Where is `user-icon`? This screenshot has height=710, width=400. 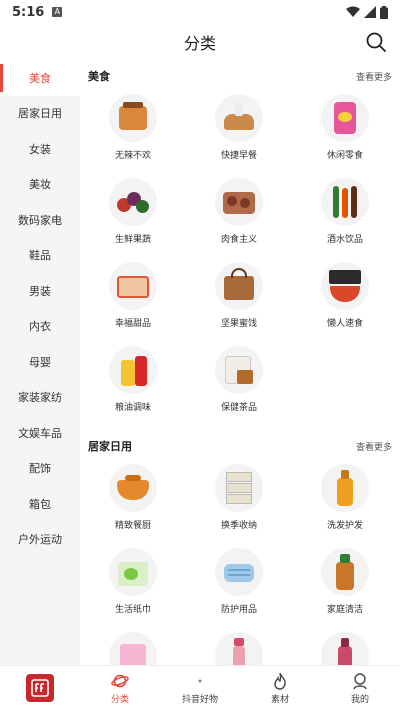
user-icon is located at coordinates (360, 681).